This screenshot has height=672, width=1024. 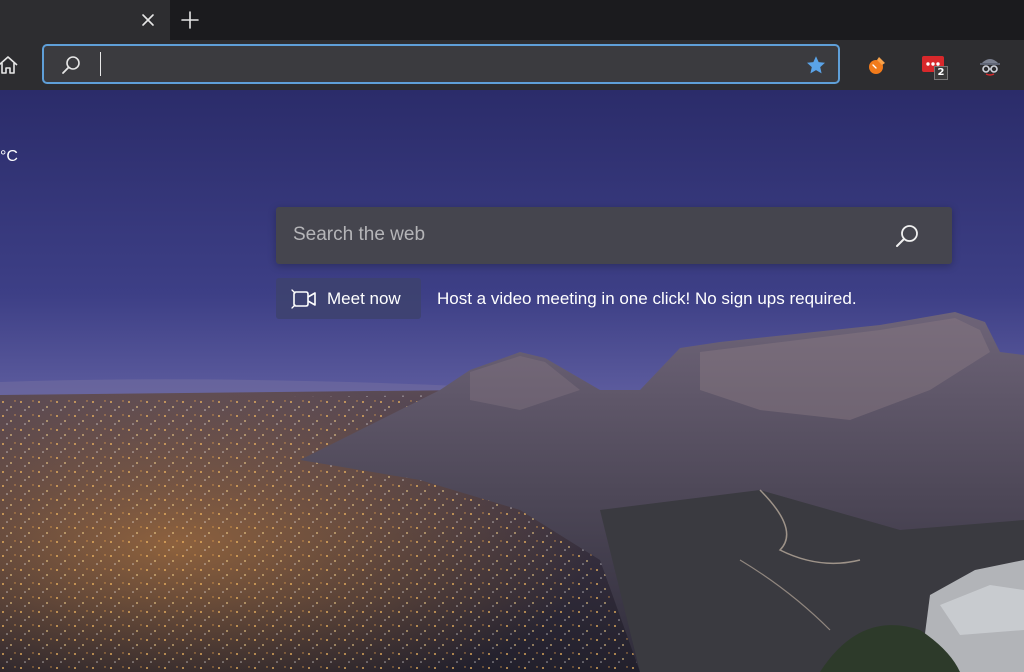 I want to click on spy-icon, so click(x=990, y=65).